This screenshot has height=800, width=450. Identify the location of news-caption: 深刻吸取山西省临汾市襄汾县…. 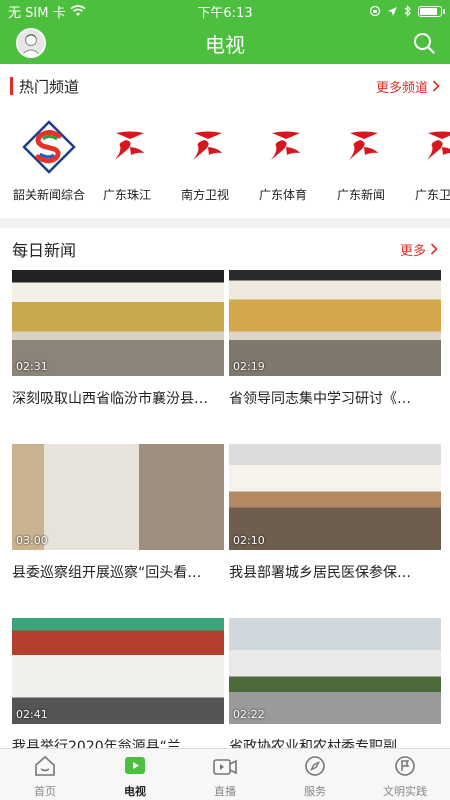
(118, 398).